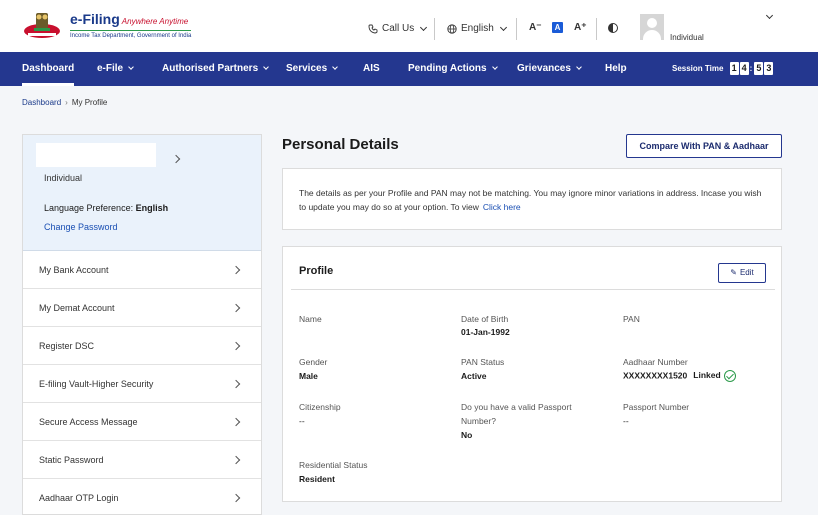  Describe the element at coordinates (142, 270) in the screenshot. I see `sidebar-item-bank-account: My Bank Account` at that location.